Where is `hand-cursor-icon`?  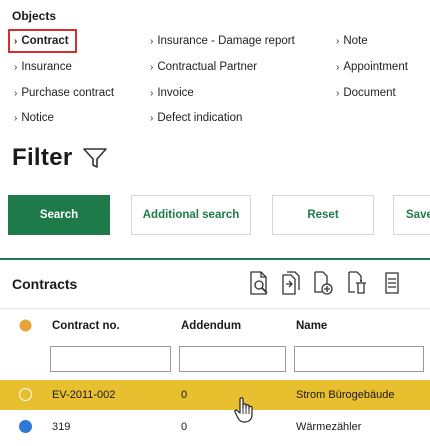 hand-cursor-icon is located at coordinates (243, 410).